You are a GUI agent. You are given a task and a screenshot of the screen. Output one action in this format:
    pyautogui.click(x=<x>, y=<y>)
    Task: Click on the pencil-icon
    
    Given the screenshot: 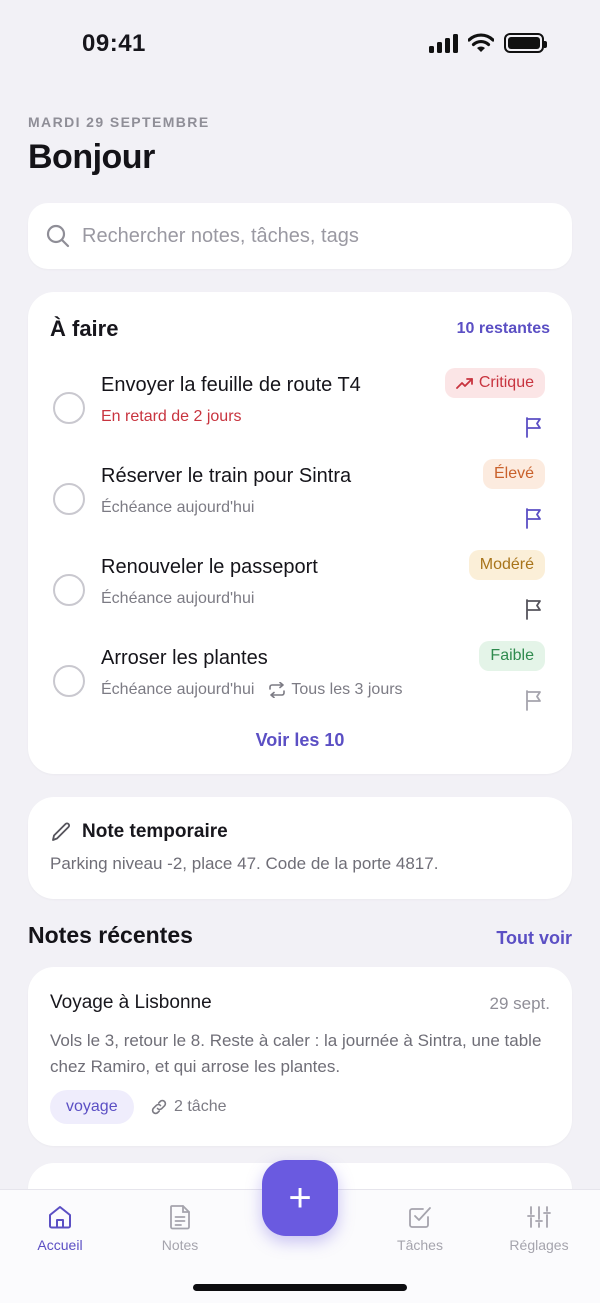 What is the action you would take?
    pyautogui.click(x=61, y=831)
    